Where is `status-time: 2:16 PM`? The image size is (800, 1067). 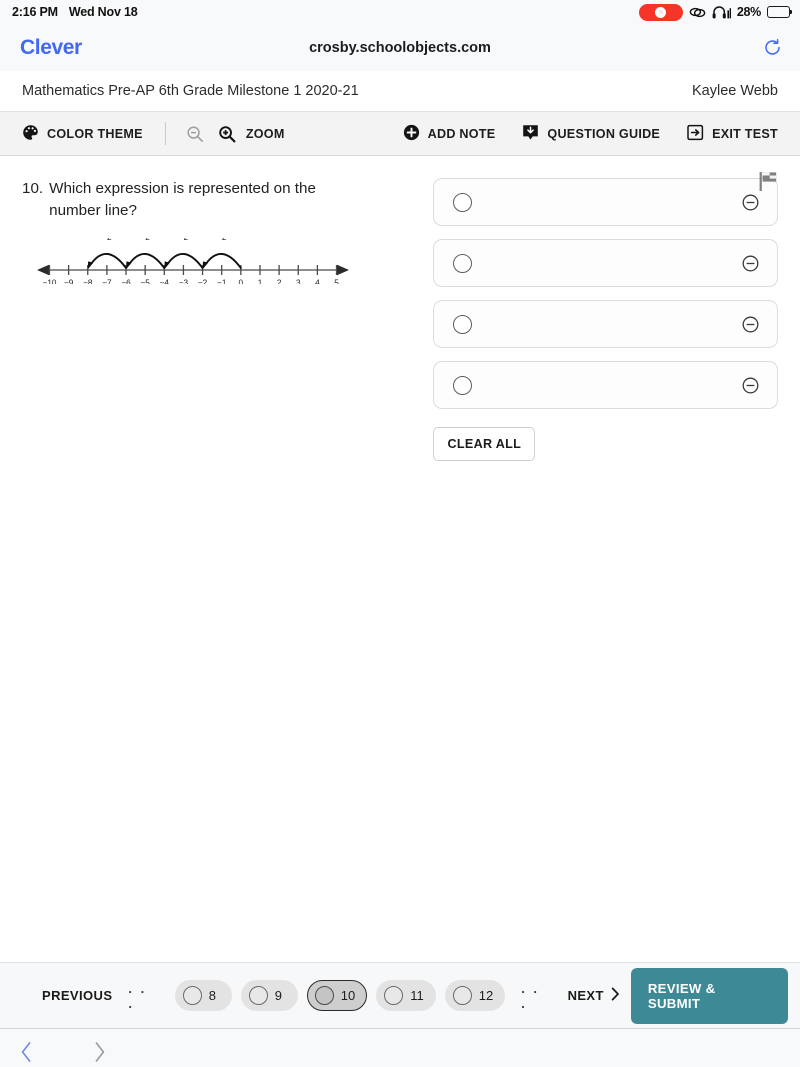 status-time: 2:16 PM is located at coordinates (35, 12).